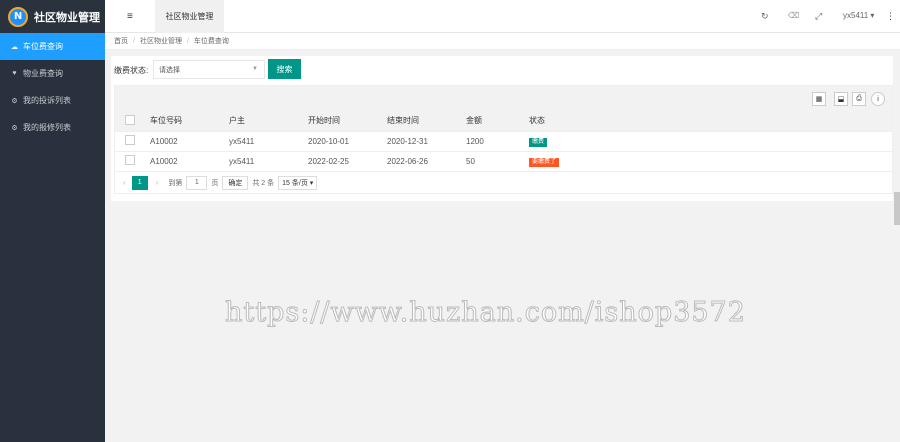 Image resolution: width=900 pixels, height=442 pixels. I want to click on cell-end: 2022-06-26, so click(416, 161).